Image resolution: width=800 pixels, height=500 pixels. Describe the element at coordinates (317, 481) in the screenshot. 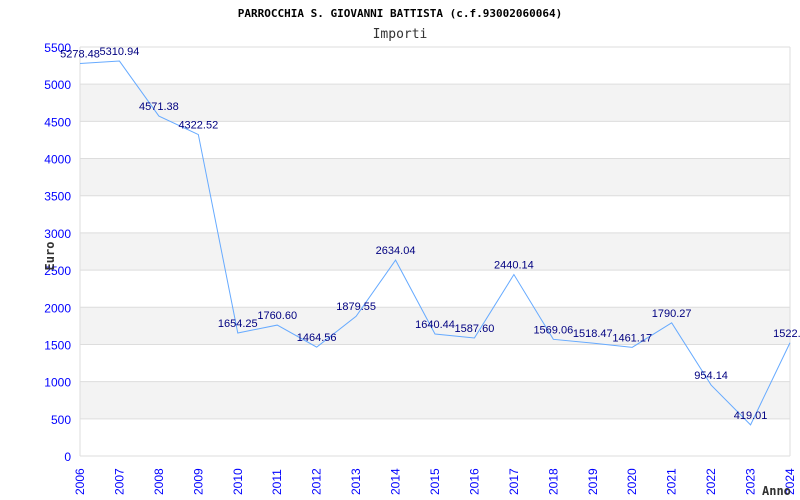

I see `x-tick-label: 2012` at that location.